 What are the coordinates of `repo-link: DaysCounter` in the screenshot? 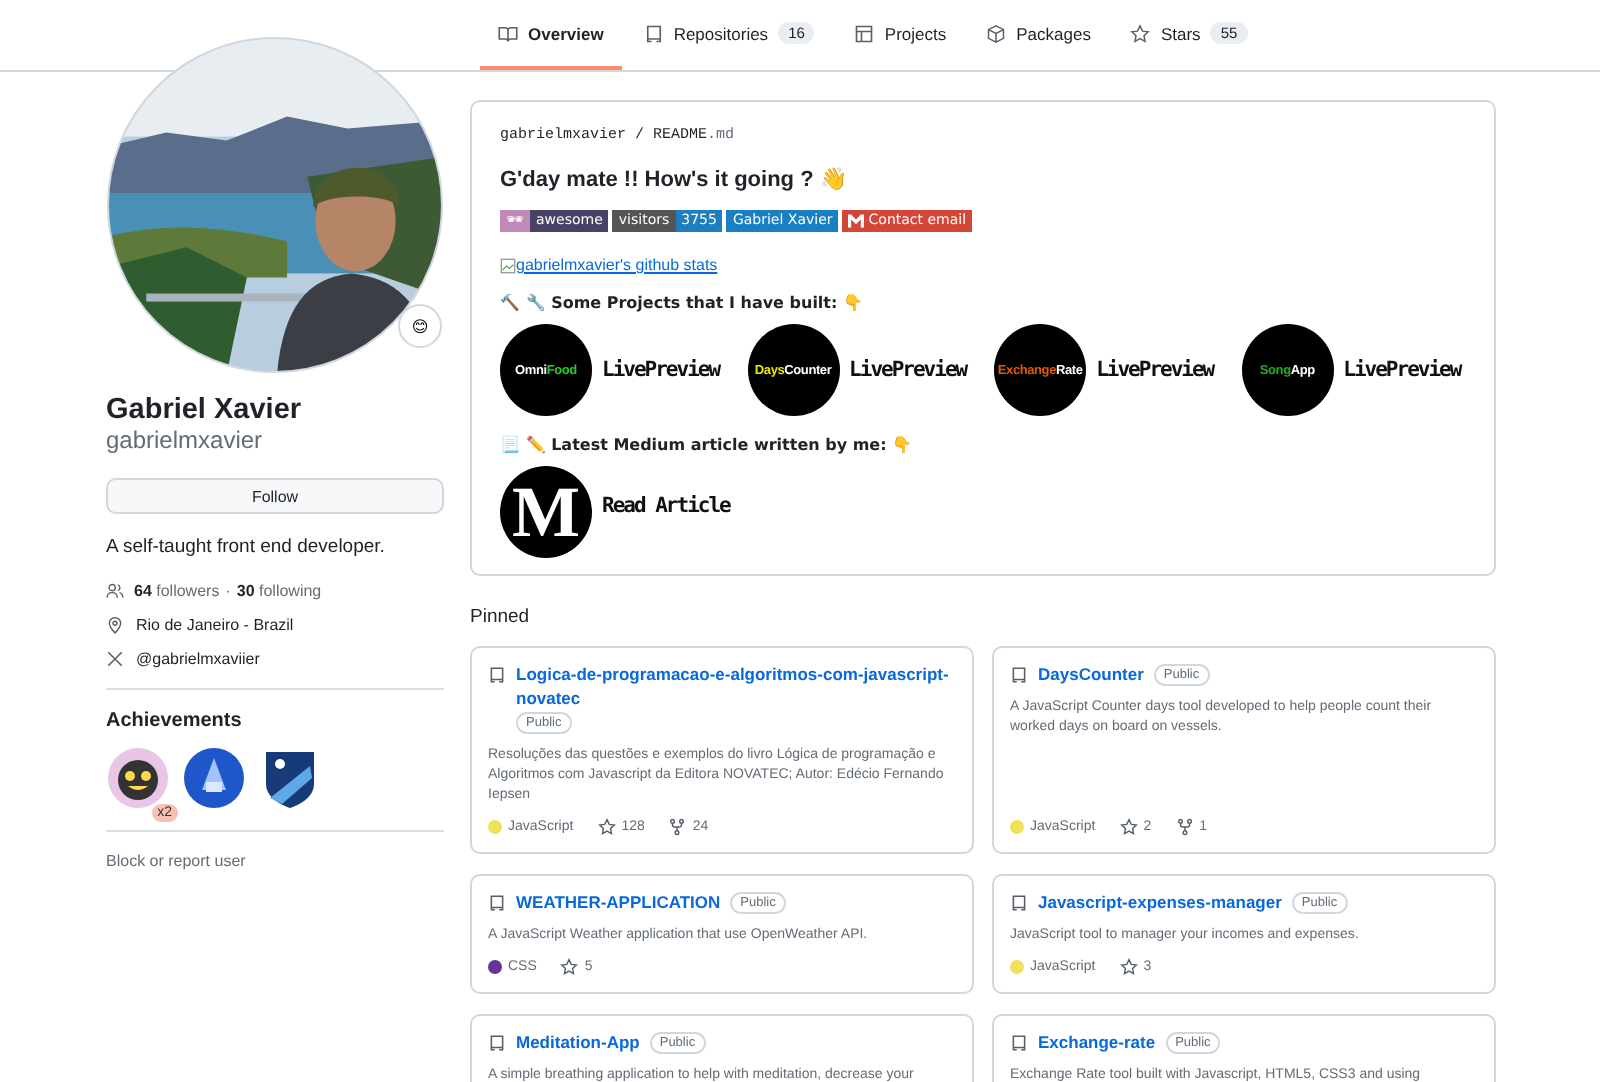 It's located at (1091, 674).